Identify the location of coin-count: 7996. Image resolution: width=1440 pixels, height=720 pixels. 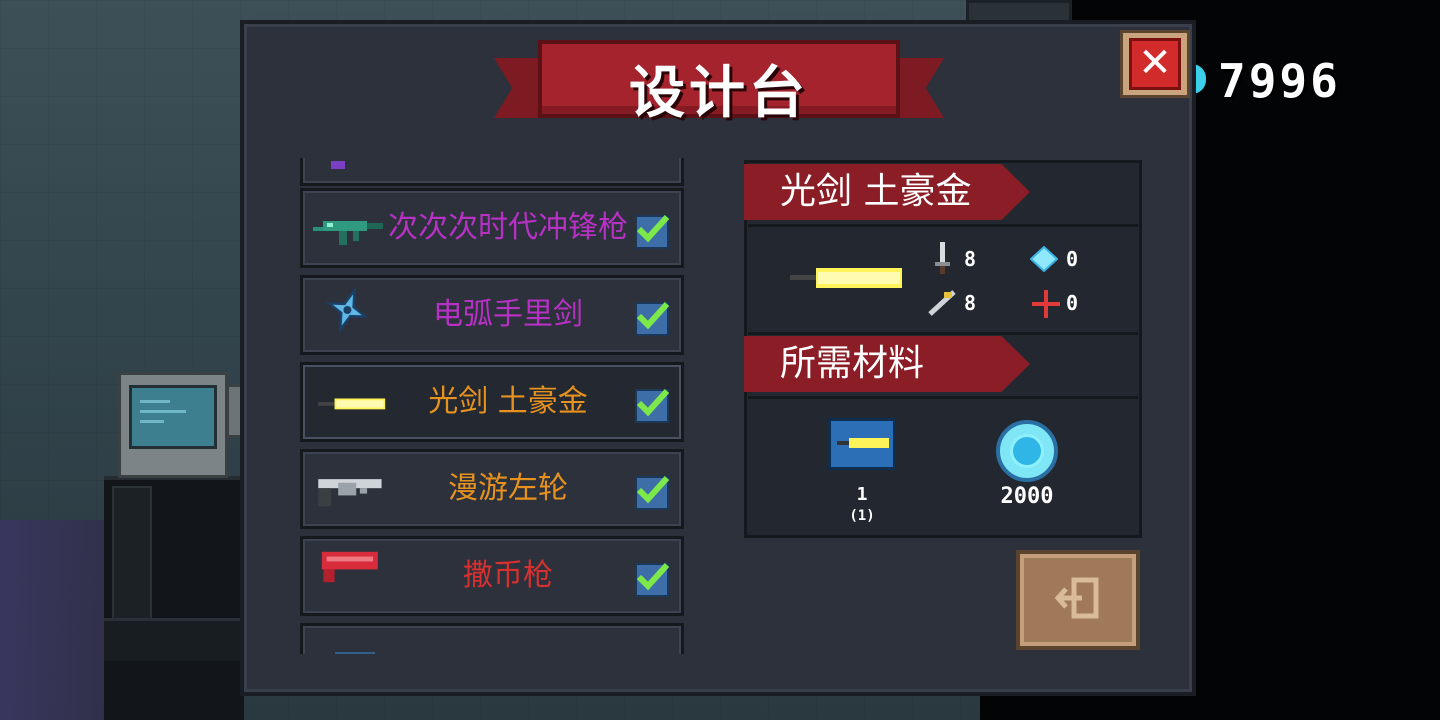
(1279, 81).